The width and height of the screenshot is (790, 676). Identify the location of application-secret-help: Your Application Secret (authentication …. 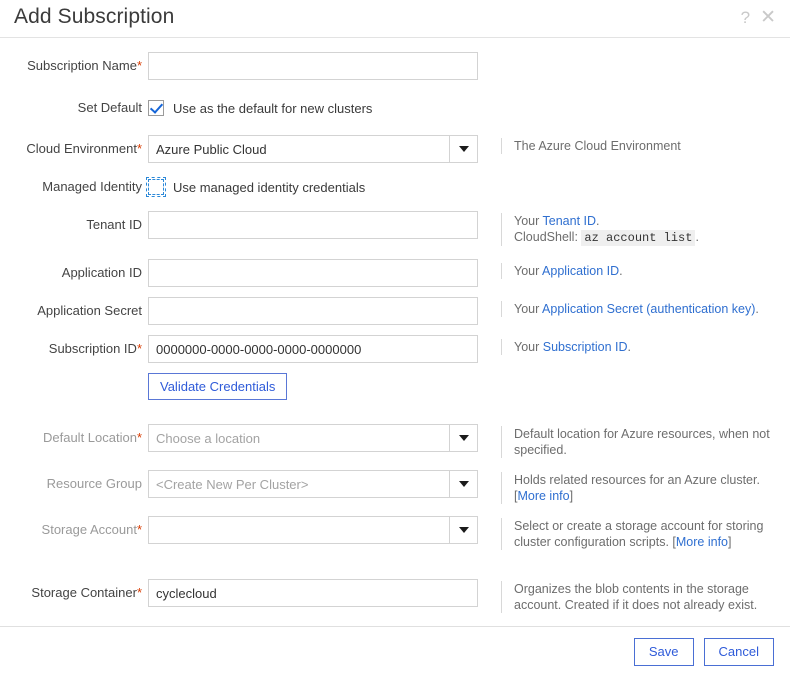
(641, 309).